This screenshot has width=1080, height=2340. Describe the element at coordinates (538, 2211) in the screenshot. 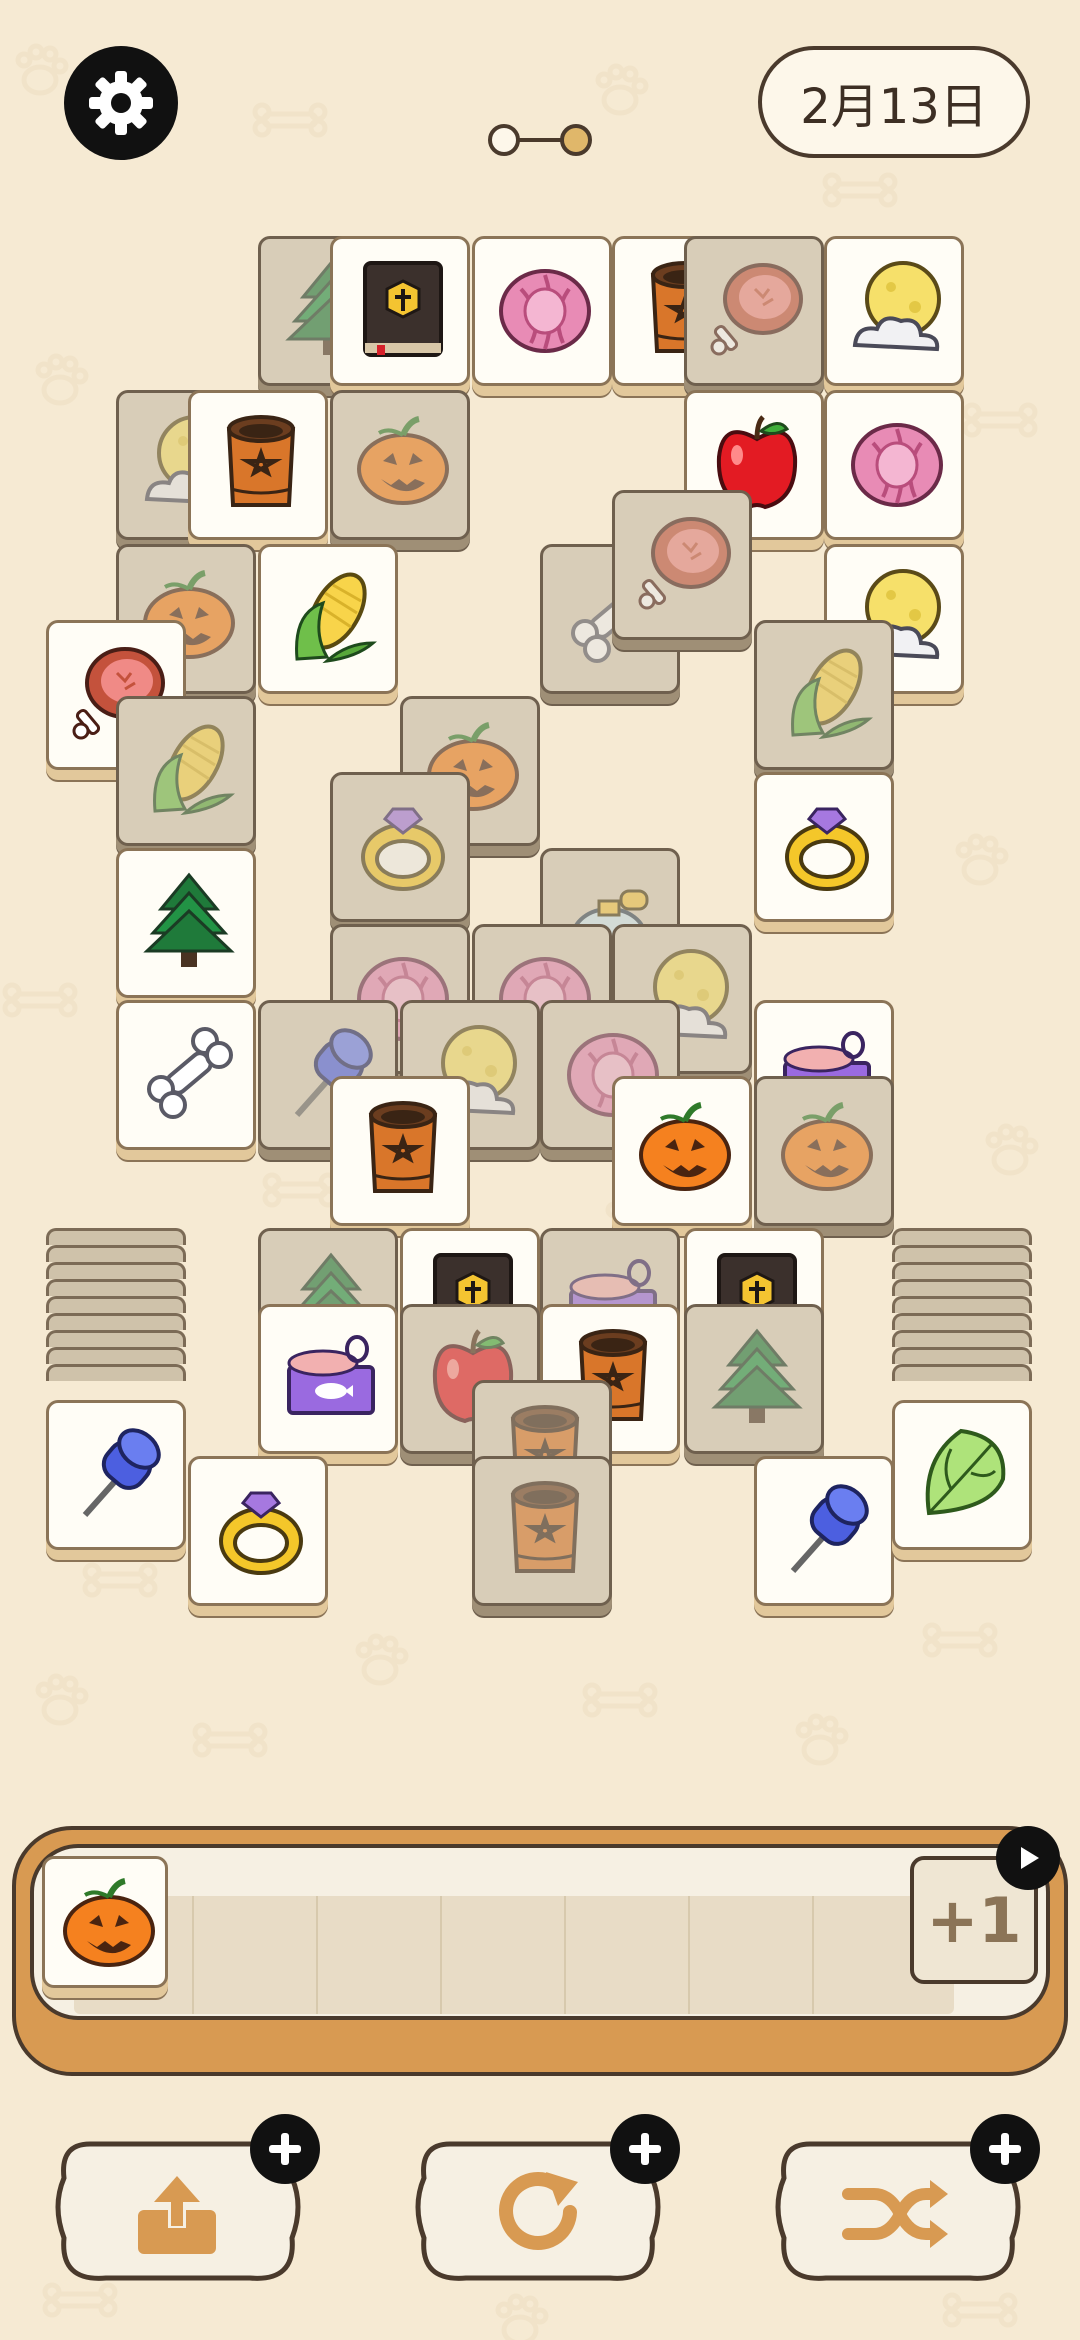

I see `refresh-icon` at that location.